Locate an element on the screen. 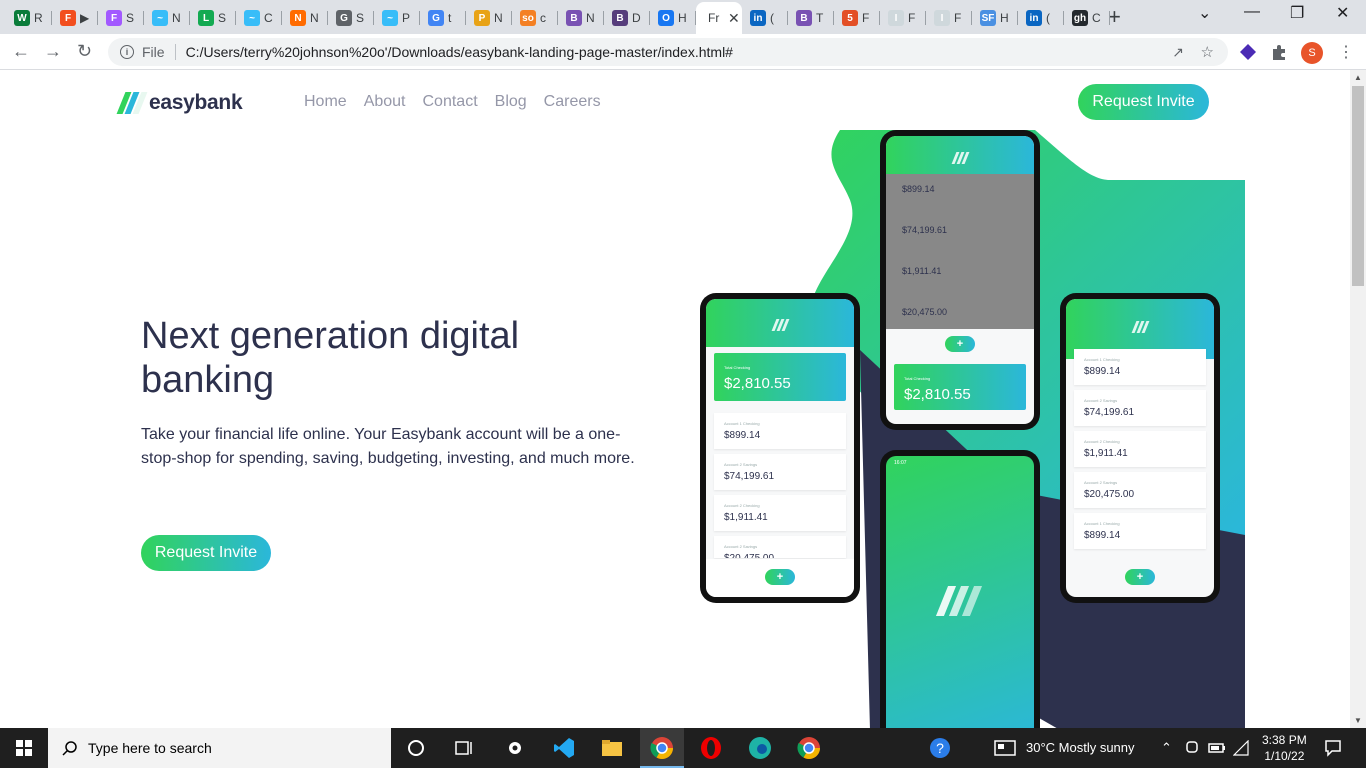  browser-tab: BT is located at coordinates (811, 18).